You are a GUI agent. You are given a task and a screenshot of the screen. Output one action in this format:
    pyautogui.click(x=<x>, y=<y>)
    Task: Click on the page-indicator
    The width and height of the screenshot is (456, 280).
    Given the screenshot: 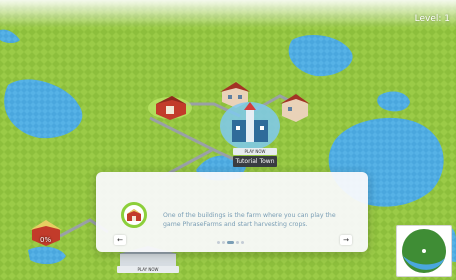 What is the action you would take?
    pyautogui.click(x=232, y=243)
    